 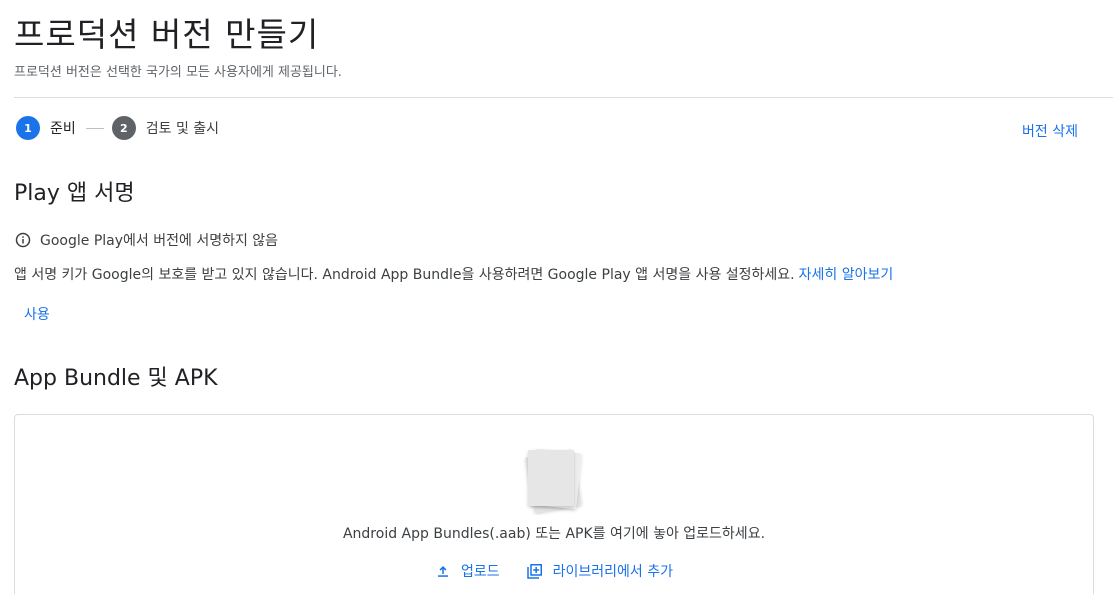 I want to click on add-from-library-label: 라이브러리에서 추가, so click(x=612, y=572).